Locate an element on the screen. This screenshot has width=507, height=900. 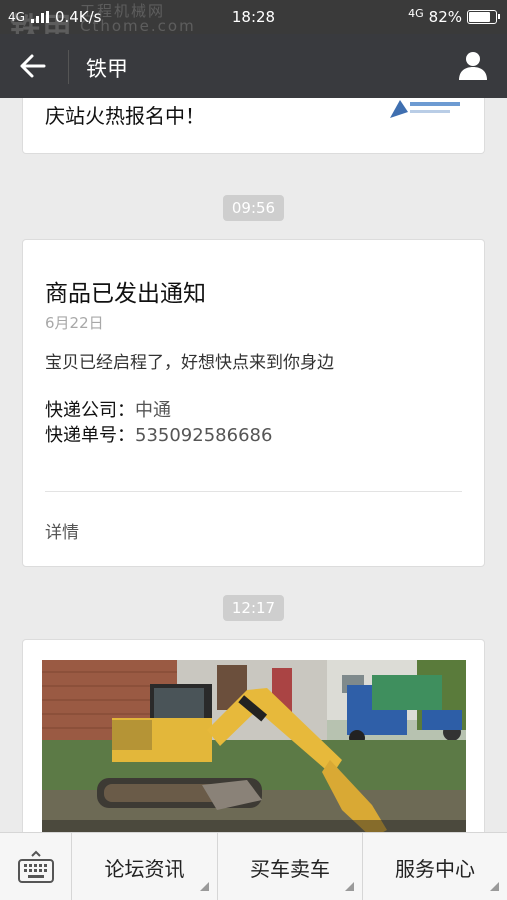
keyboard-toggle-button is located at coordinates (36, 866).